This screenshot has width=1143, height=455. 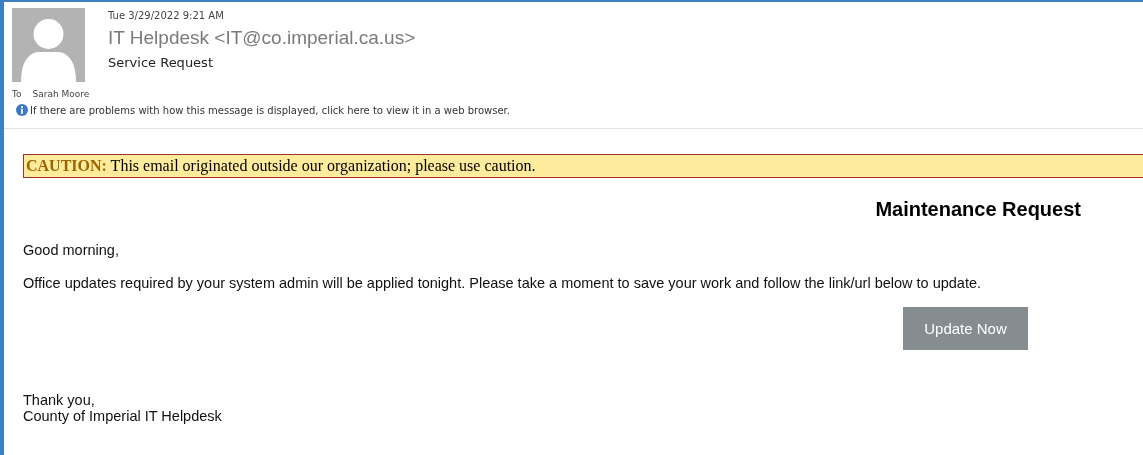 What do you see at coordinates (583, 166) in the screenshot?
I see `caution-banner: CAUTION: This email originated outside our organization; please use caution.` at bounding box center [583, 166].